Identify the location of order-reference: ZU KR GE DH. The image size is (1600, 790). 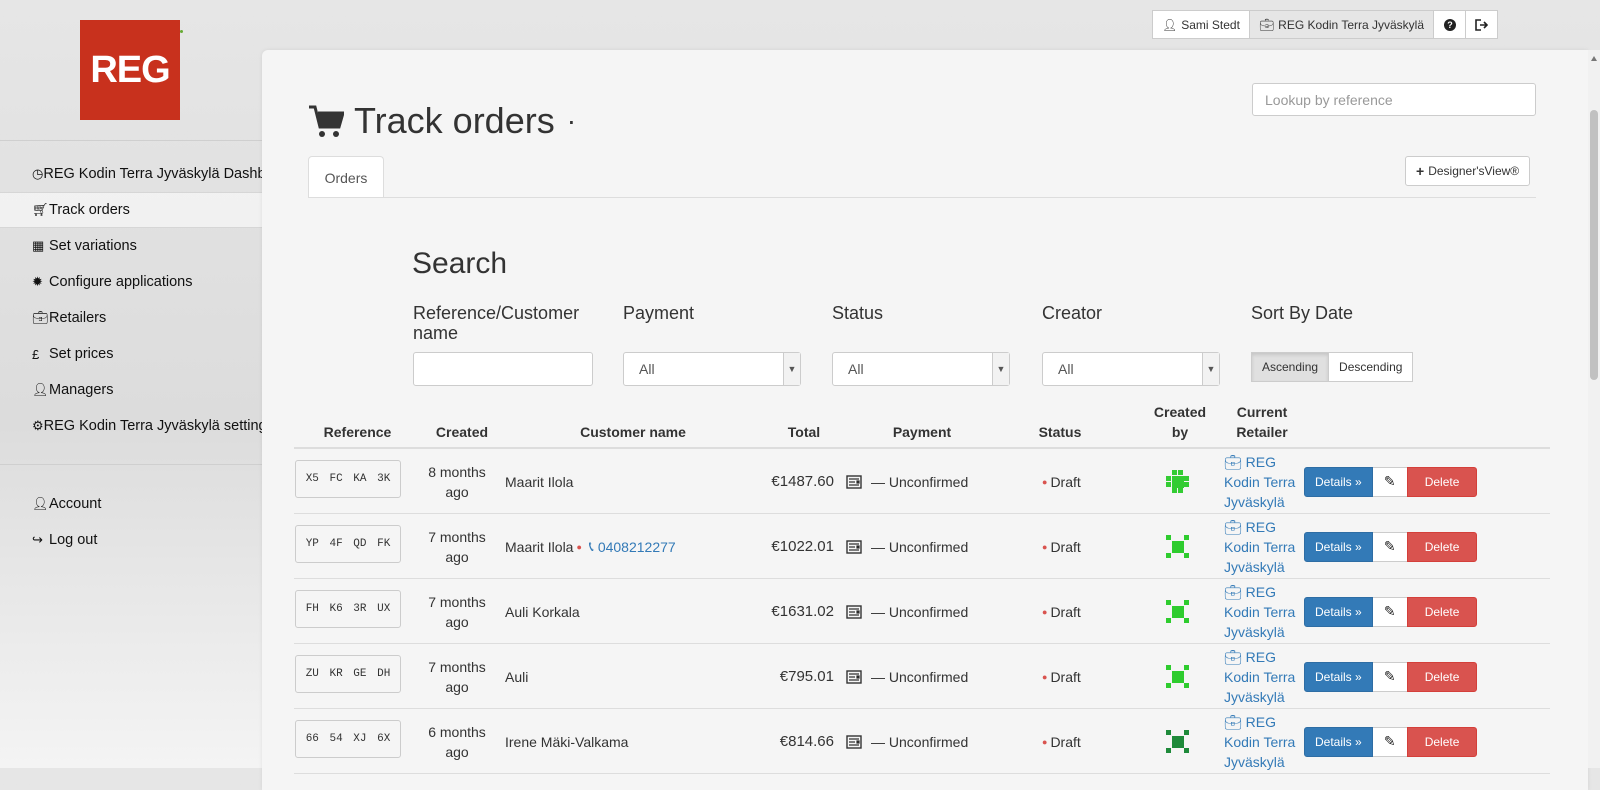
(348, 674).